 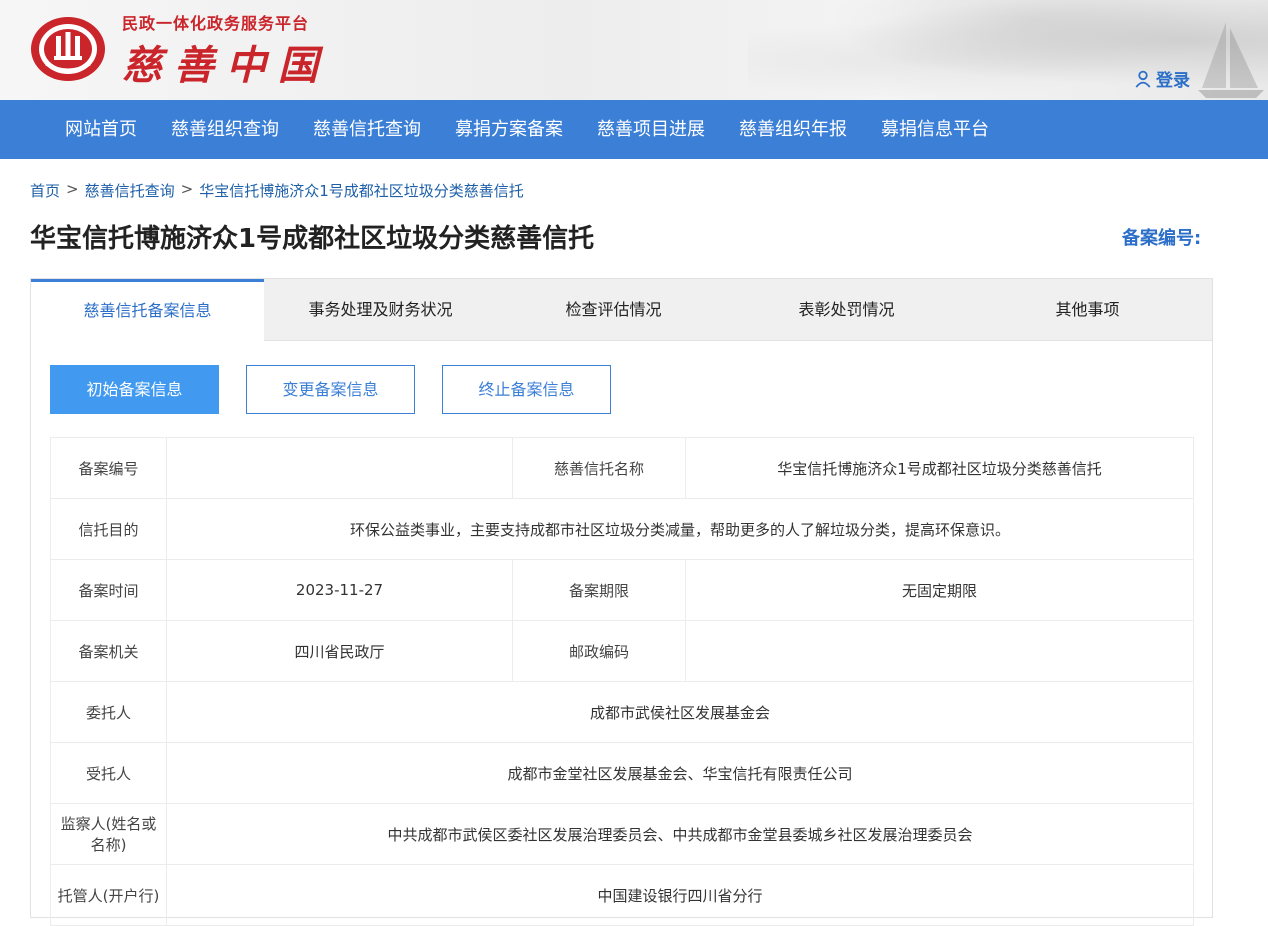 I want to click on table-row: 托管人(开户行) 中国建设银行四川省分行, so click(x=622, y=895).